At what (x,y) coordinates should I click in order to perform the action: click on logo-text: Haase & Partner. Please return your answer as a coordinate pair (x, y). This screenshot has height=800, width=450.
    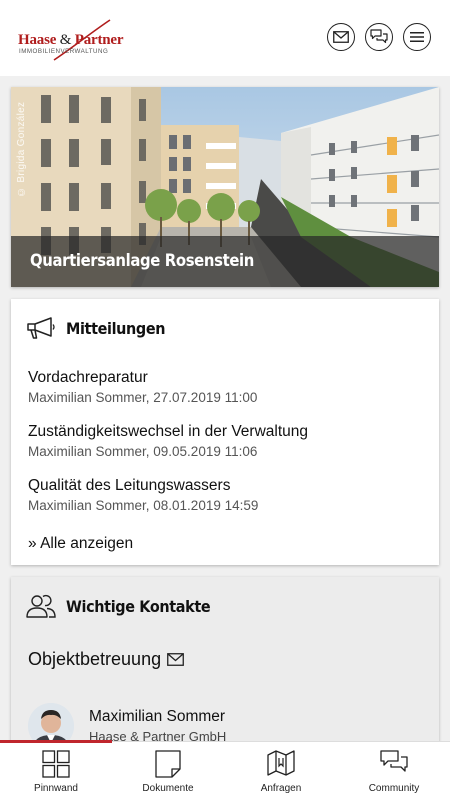
    Looking at the image, I should click on (71, 40).